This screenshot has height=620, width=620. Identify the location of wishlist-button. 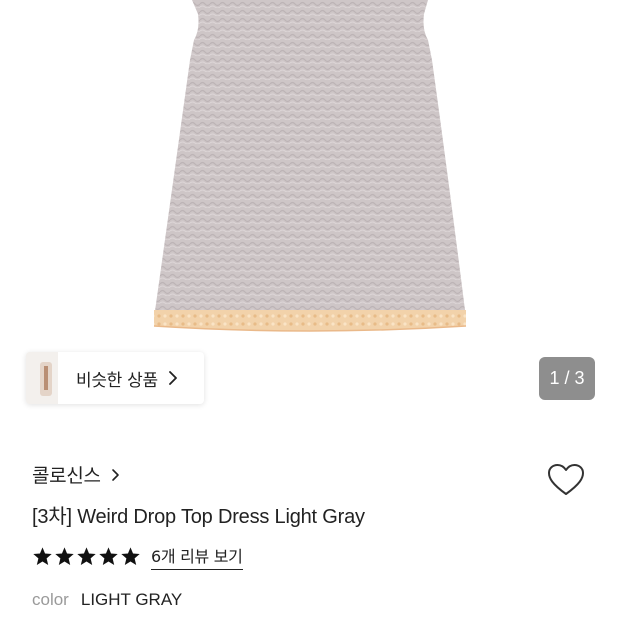
(566, 480).